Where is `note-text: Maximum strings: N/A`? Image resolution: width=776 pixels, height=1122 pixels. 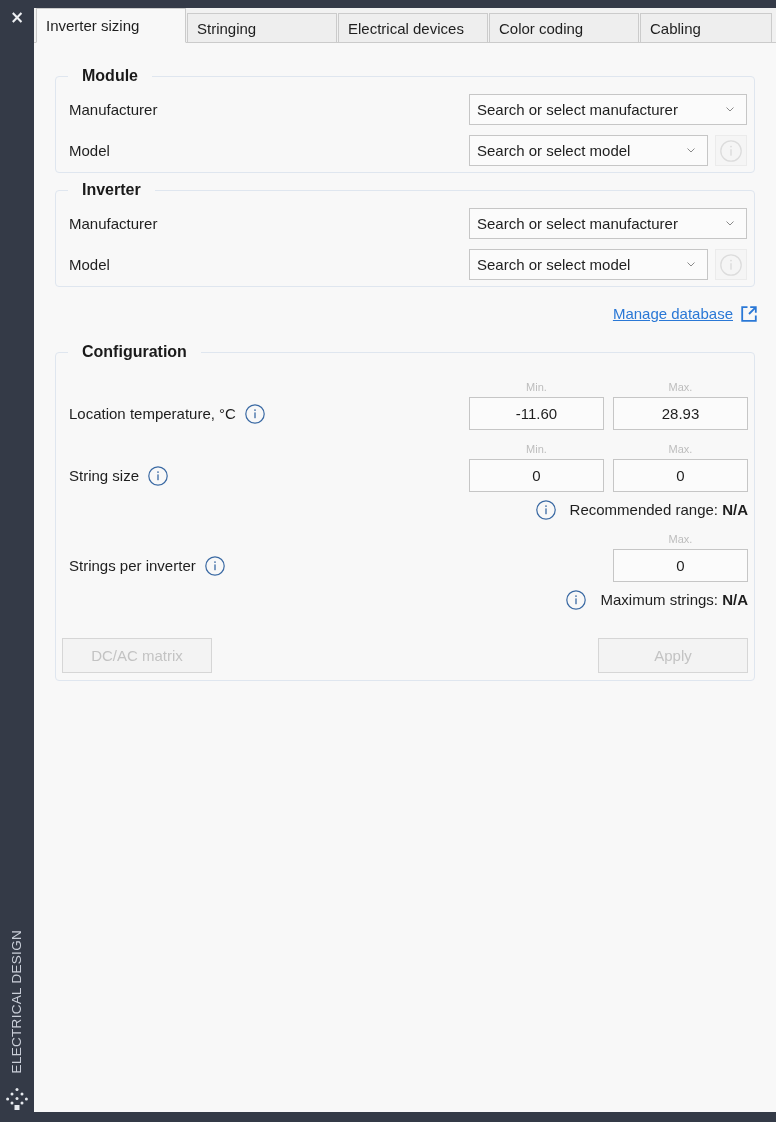 note-text: Maximum strings: N/A is located at coordinates (674, 600).